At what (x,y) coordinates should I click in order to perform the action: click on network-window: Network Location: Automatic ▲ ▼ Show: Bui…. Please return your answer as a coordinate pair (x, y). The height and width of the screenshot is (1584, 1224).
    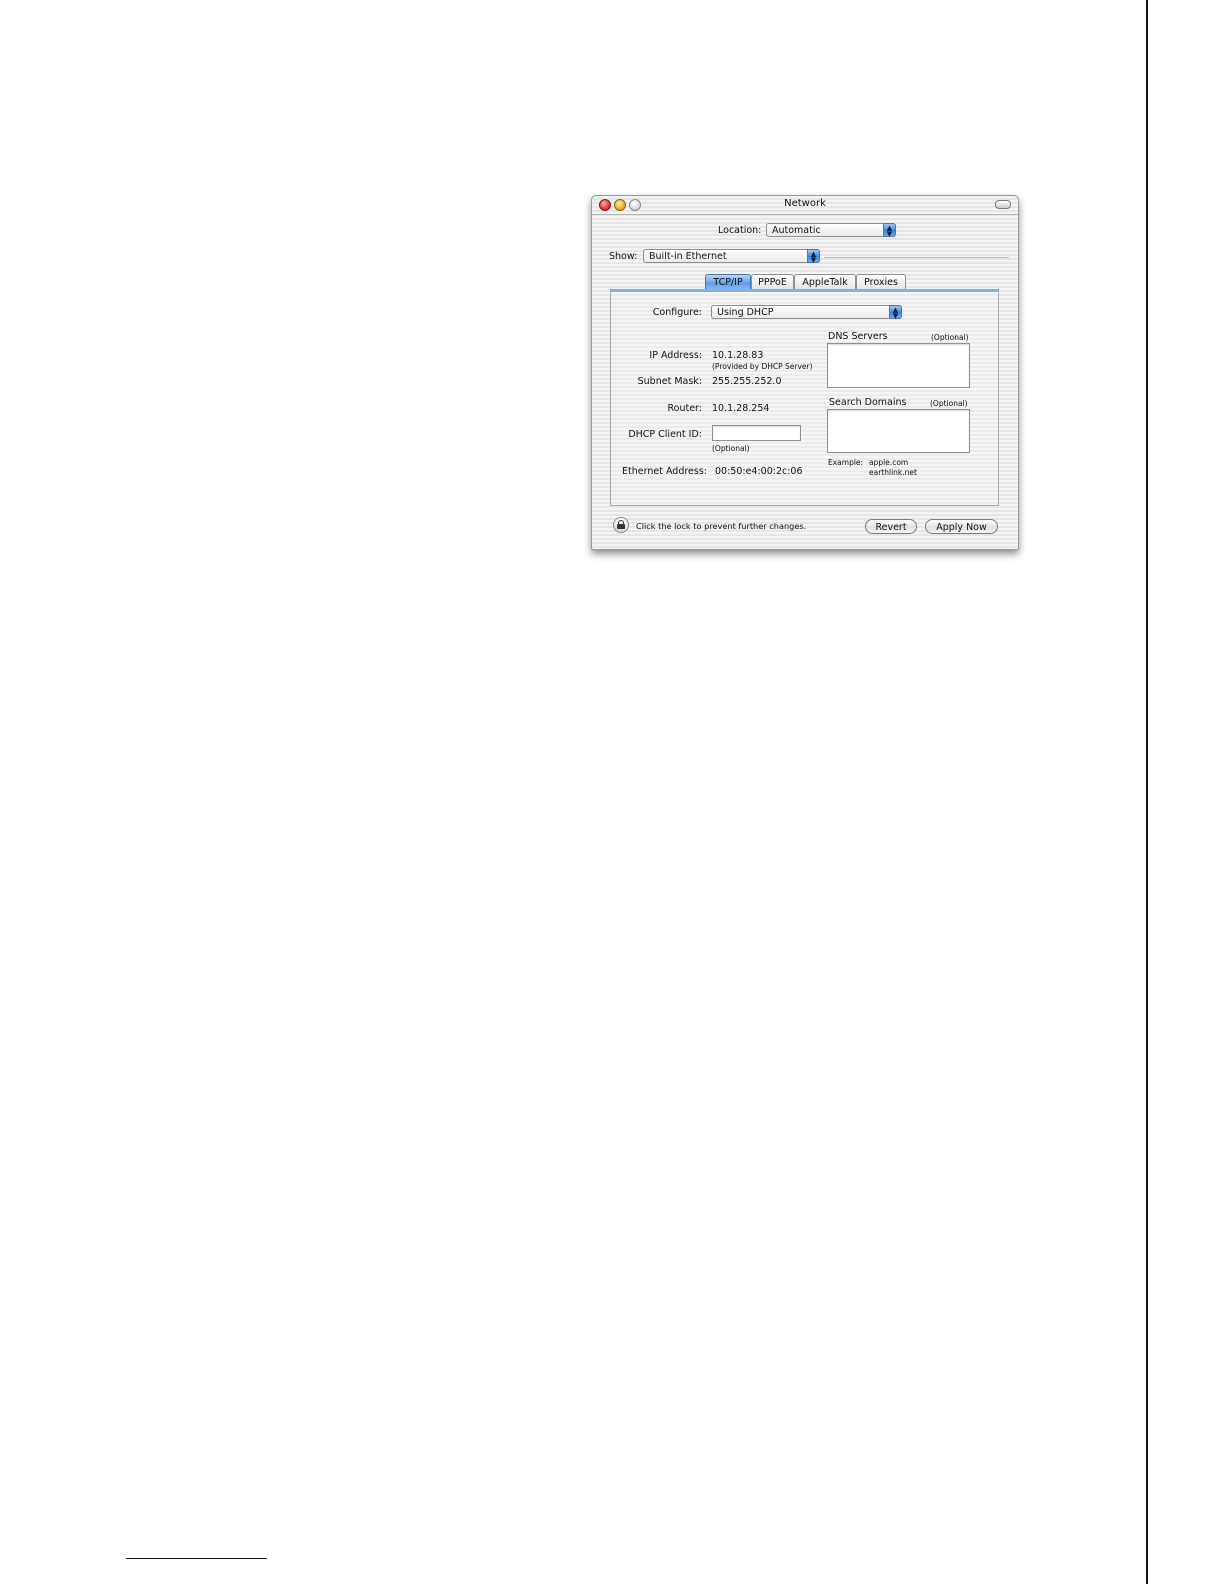
    Looking at the image, I should click on (805, 372).